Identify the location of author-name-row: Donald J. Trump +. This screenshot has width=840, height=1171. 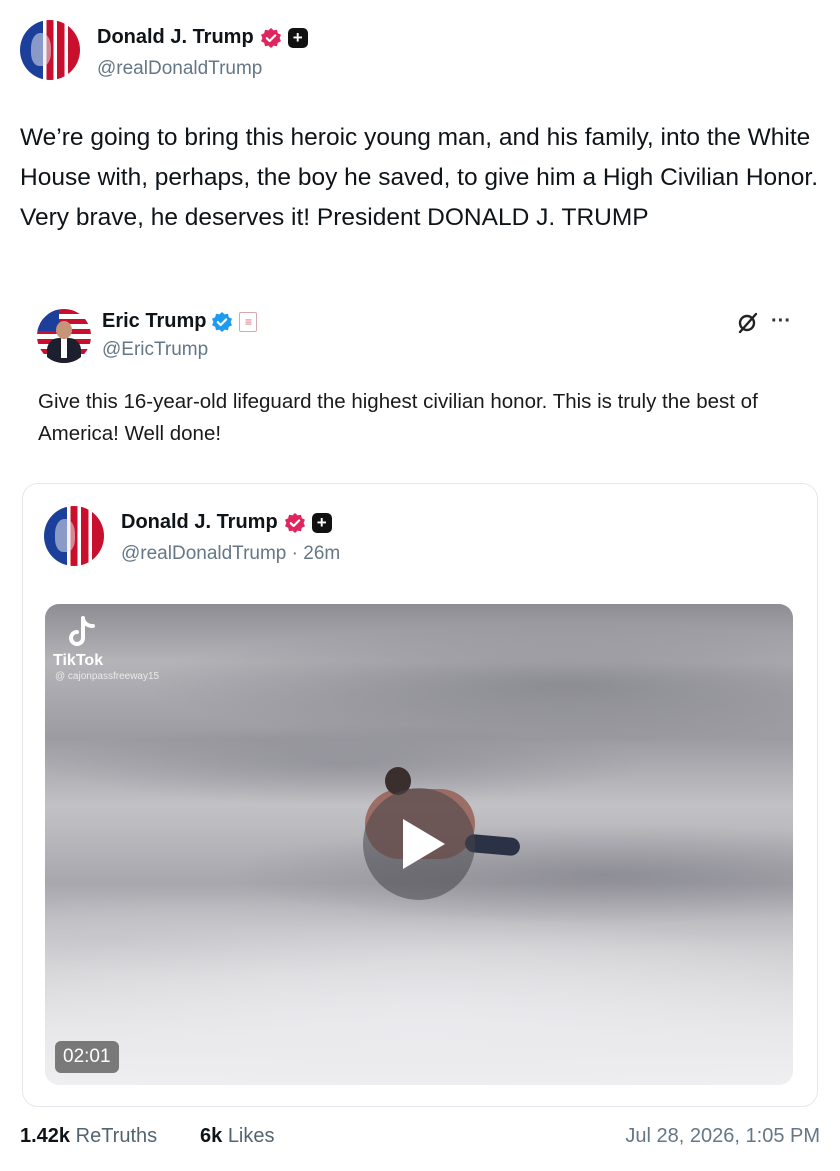
(202, 37).